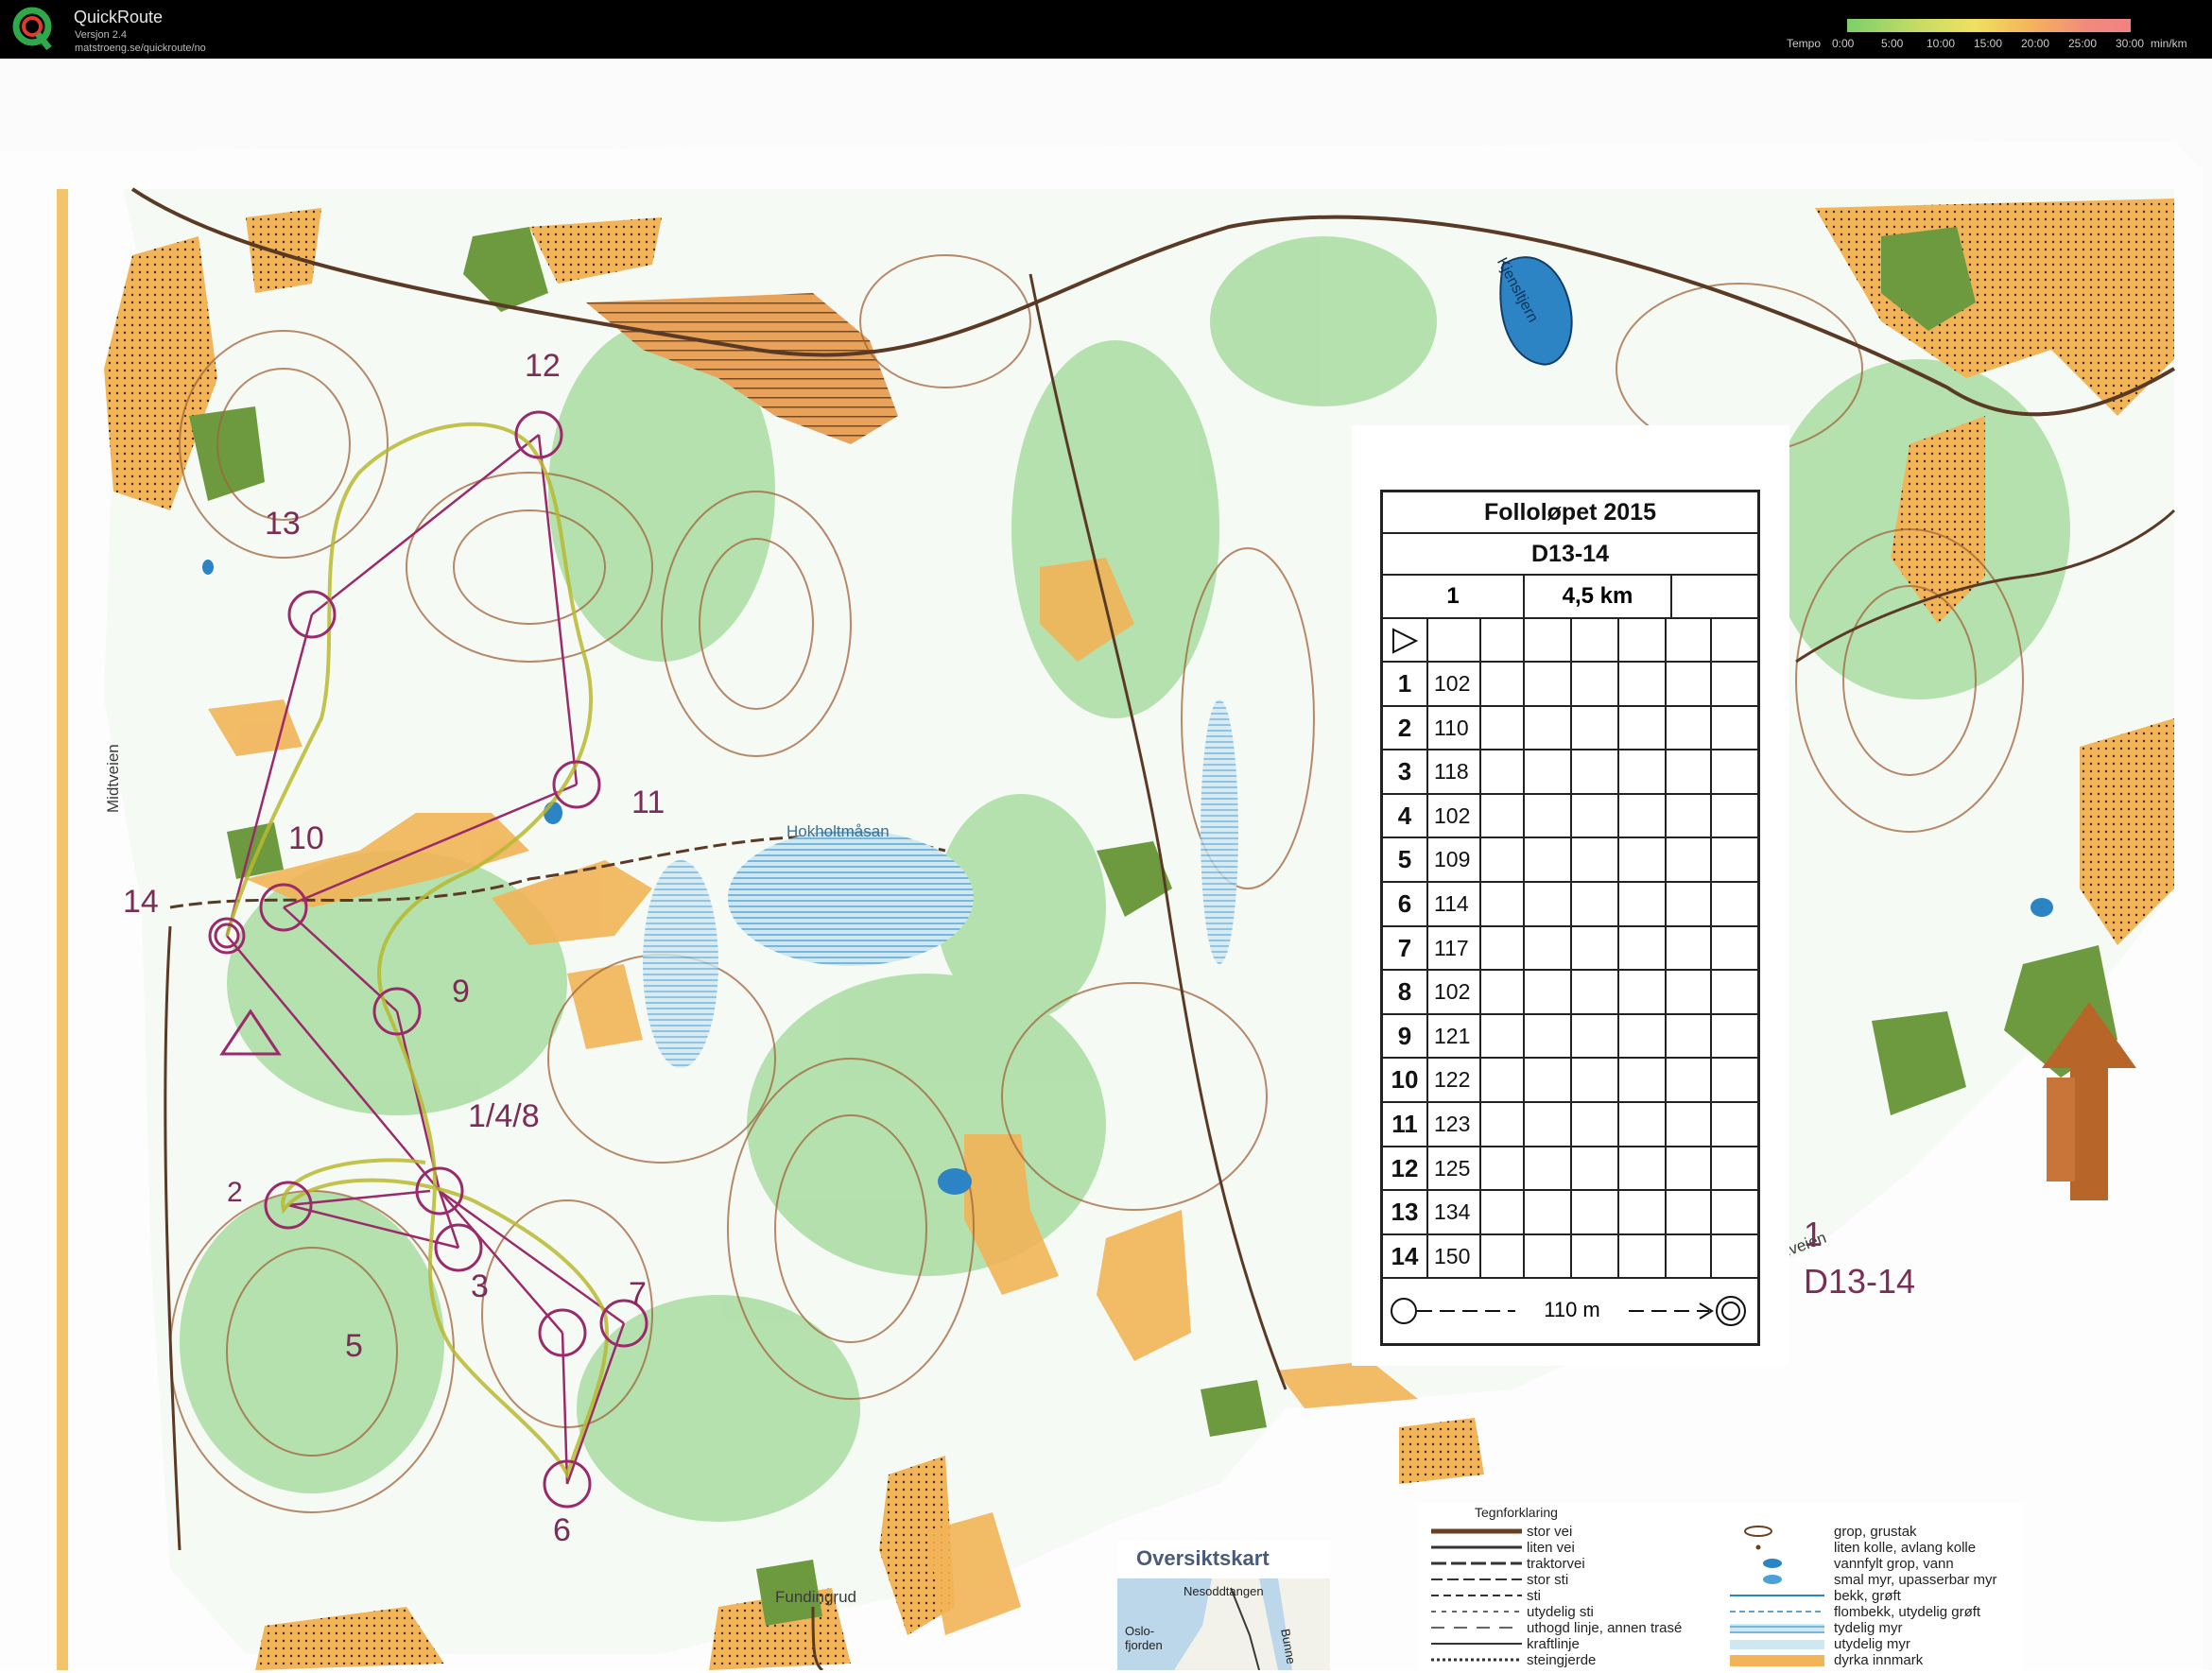 This screenshot has height=1673, width=2212. Describe the element at coordinates (1534, 1596) in the screenshot. I see `legend-item: sti` at that location.